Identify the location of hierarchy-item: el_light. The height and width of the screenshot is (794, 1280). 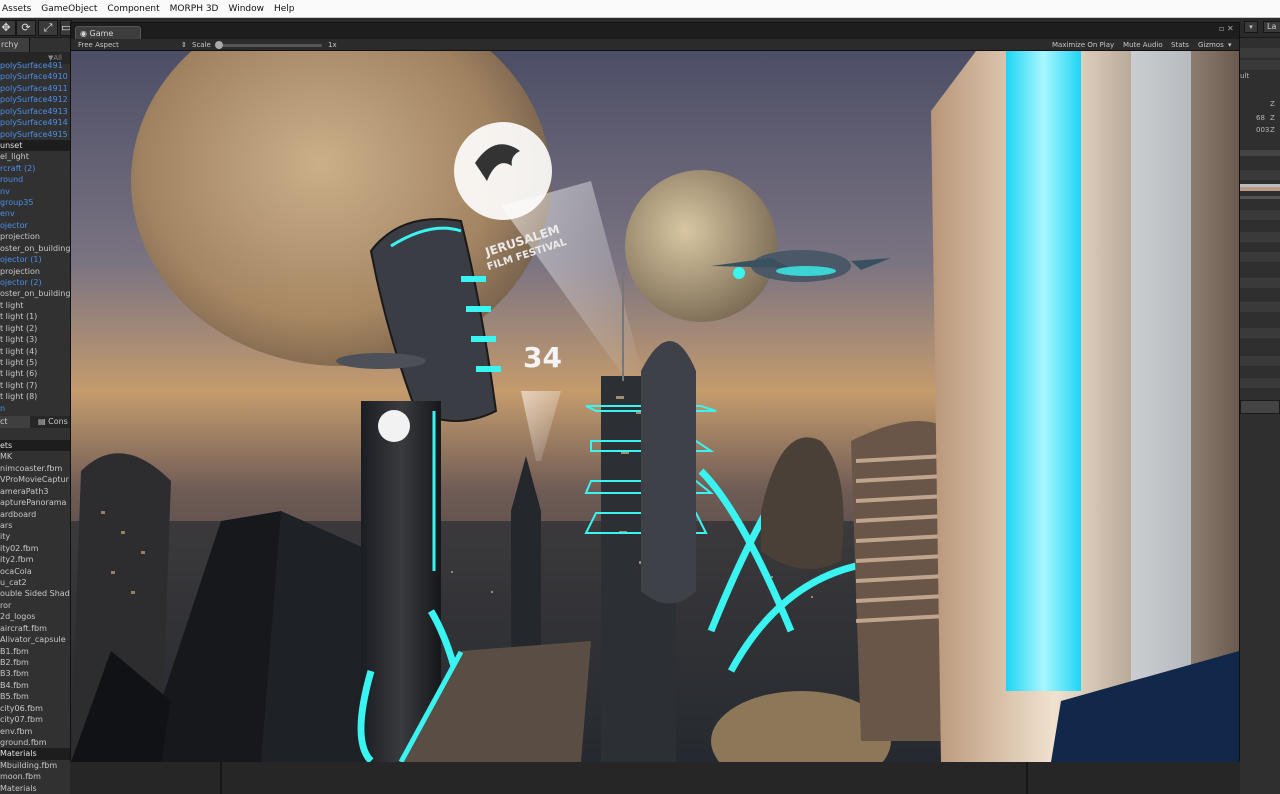
(35, 156).